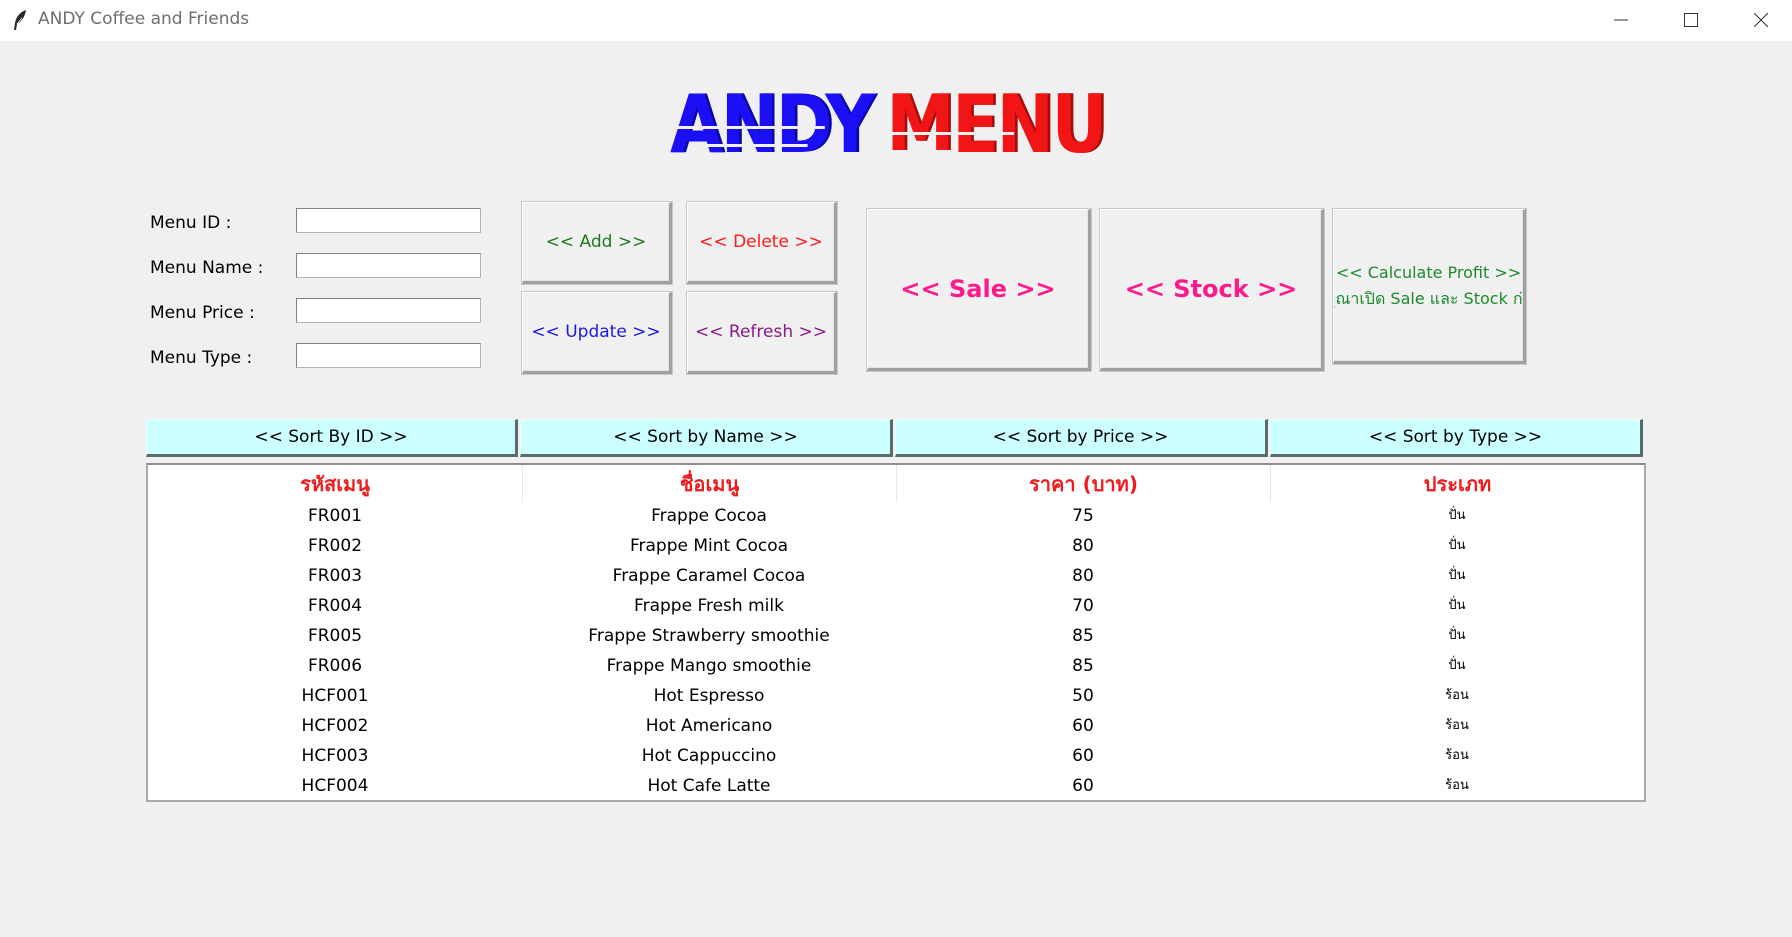 The width and height of the screenshot is (1792, 937). Describe the element at coordinates (207, 268) in the screenshot. I see `menu-name-label: Menu Name :` at that location.